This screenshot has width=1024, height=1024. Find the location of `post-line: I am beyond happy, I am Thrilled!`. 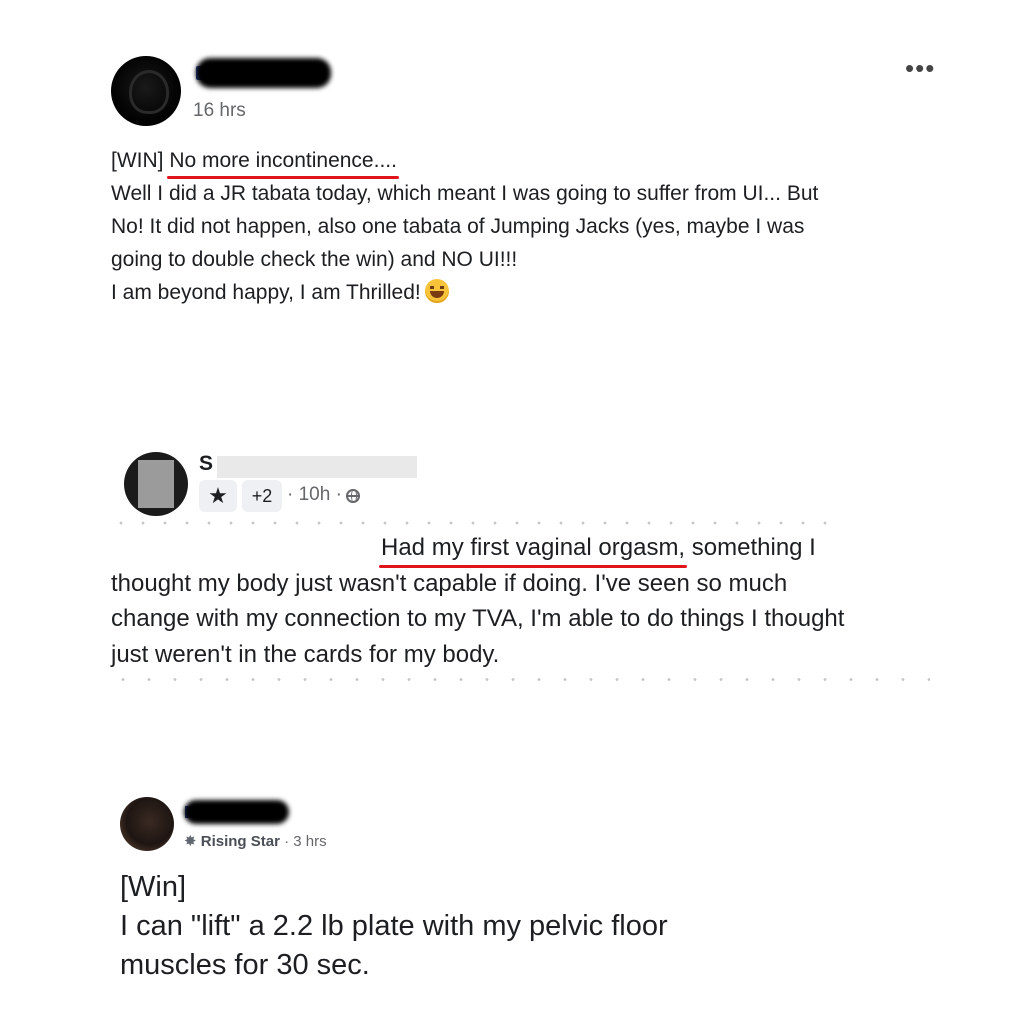

post-line: I am beyond happy, I am Thrilled! is located at coordinates (551, 292).